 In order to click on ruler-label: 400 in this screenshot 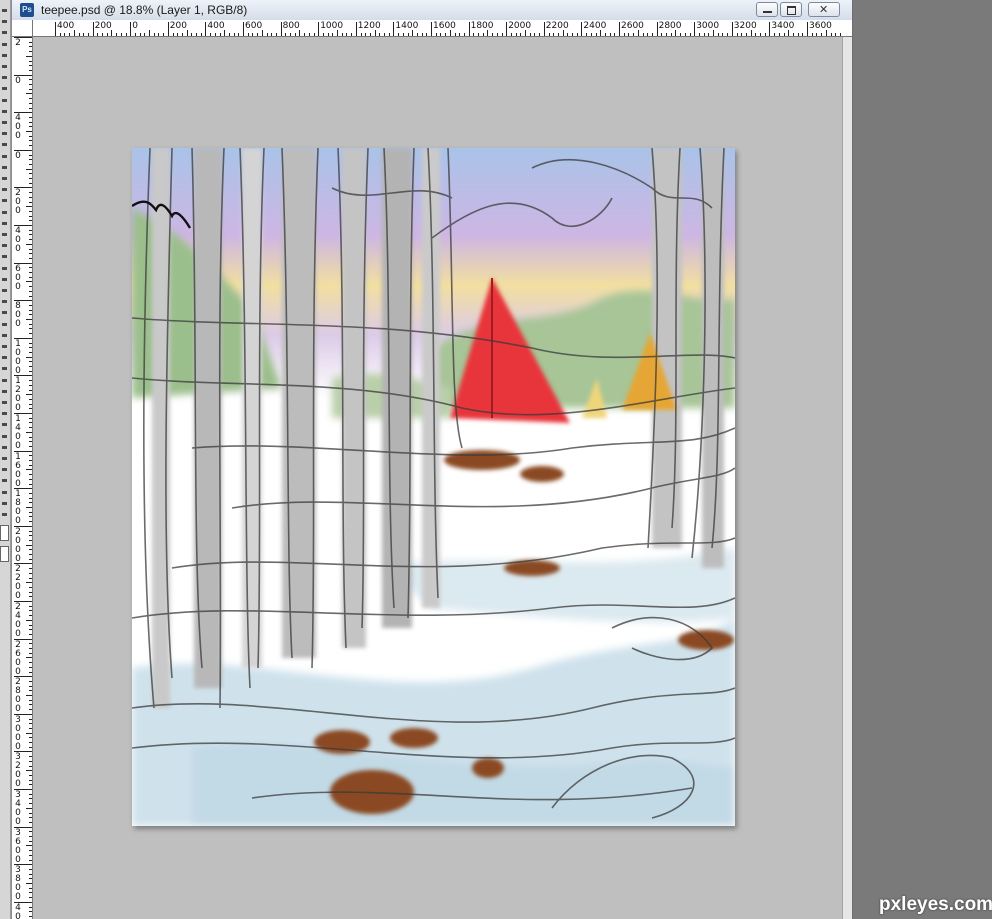, I will do `click(18, 240)`.